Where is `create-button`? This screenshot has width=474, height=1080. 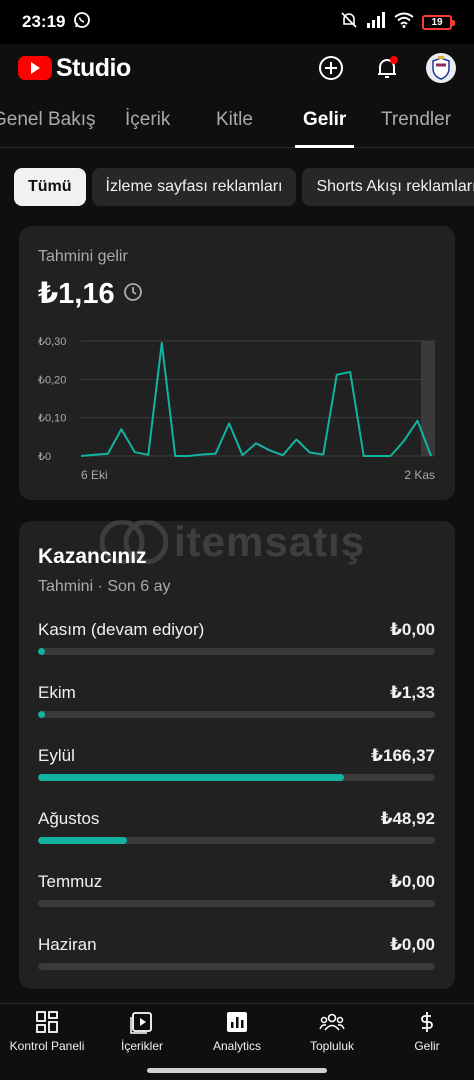 create-button is located at coordinates (331, 68).